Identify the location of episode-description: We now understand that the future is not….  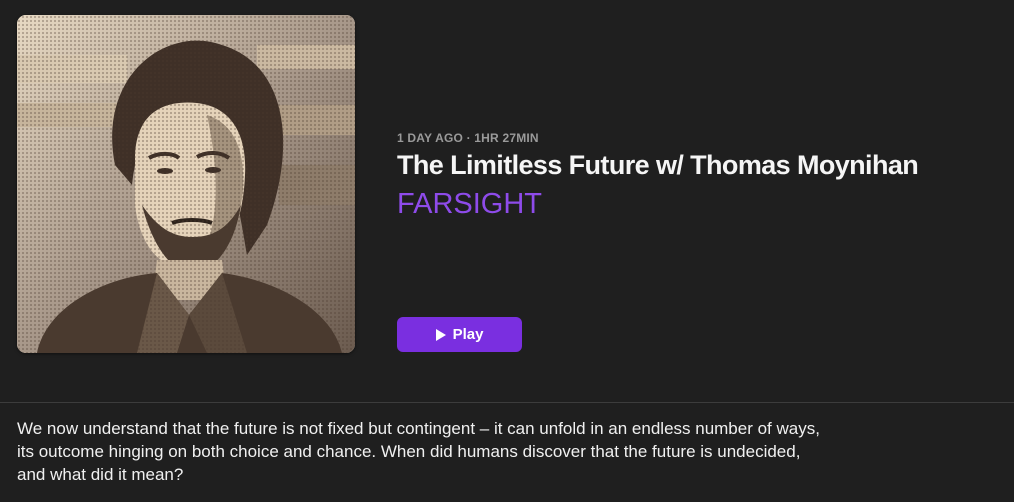
(418, 451).